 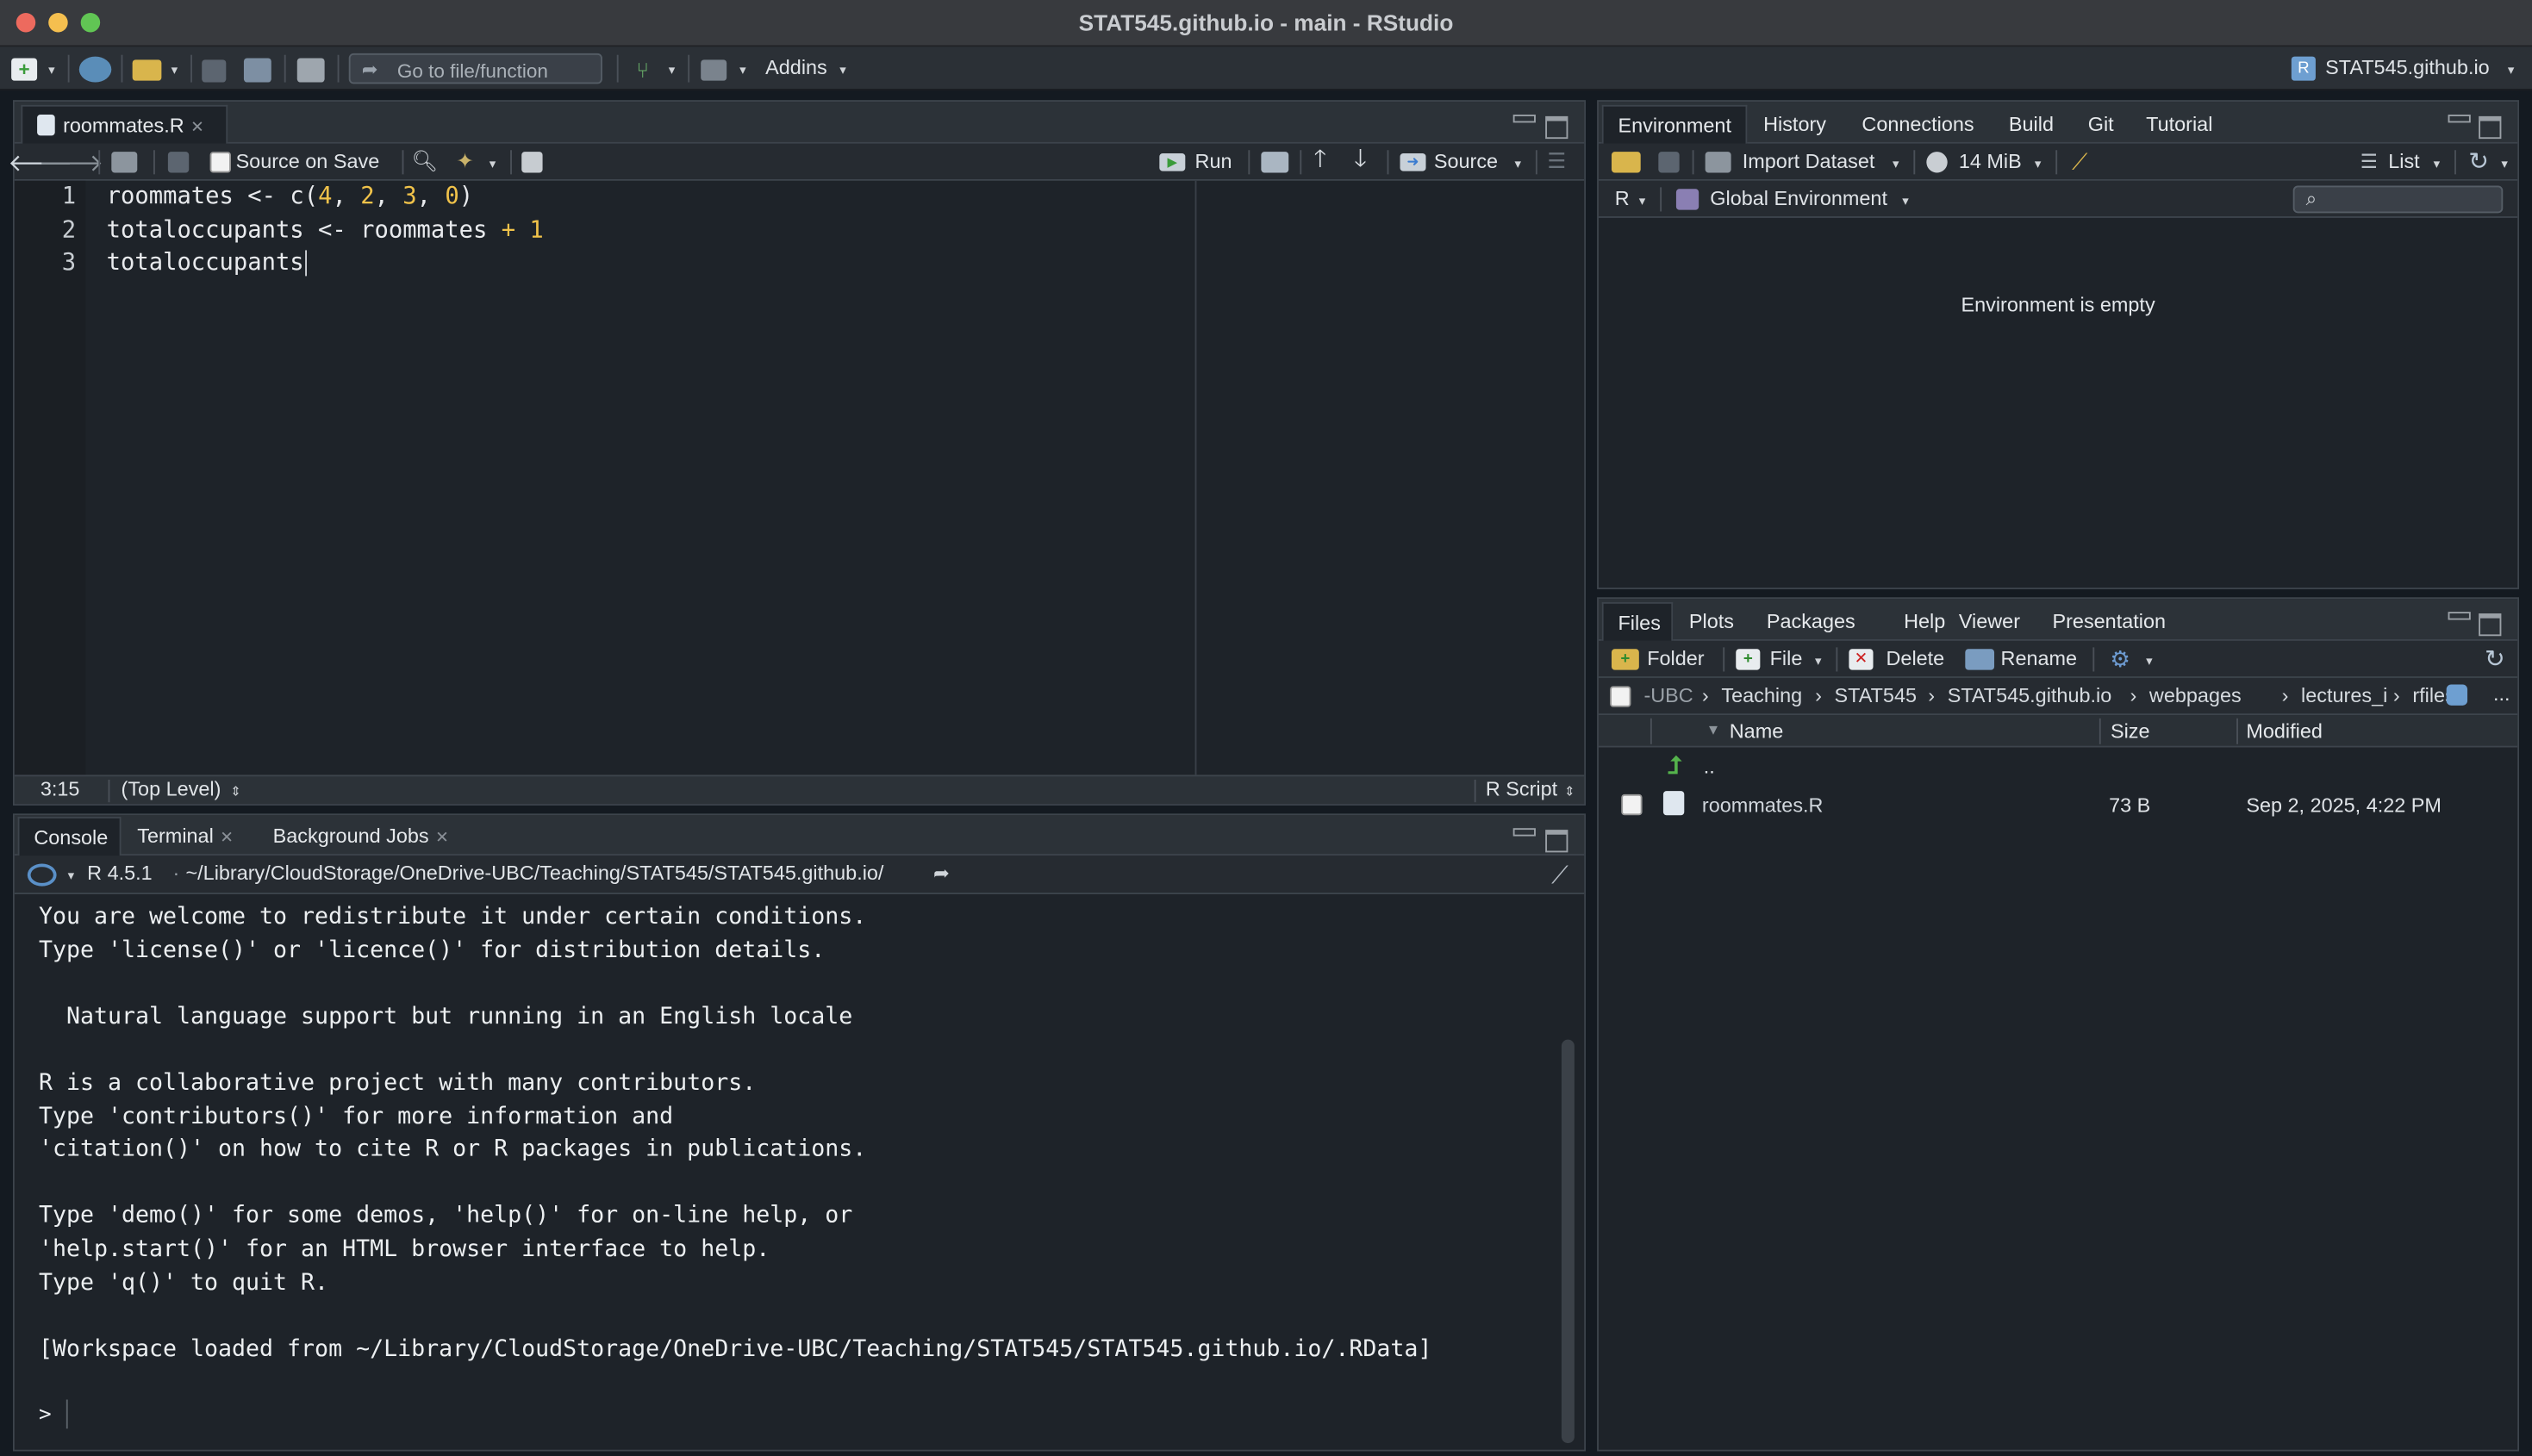 I want to click on column-name-header: Name, so click(x=1757, y=732).